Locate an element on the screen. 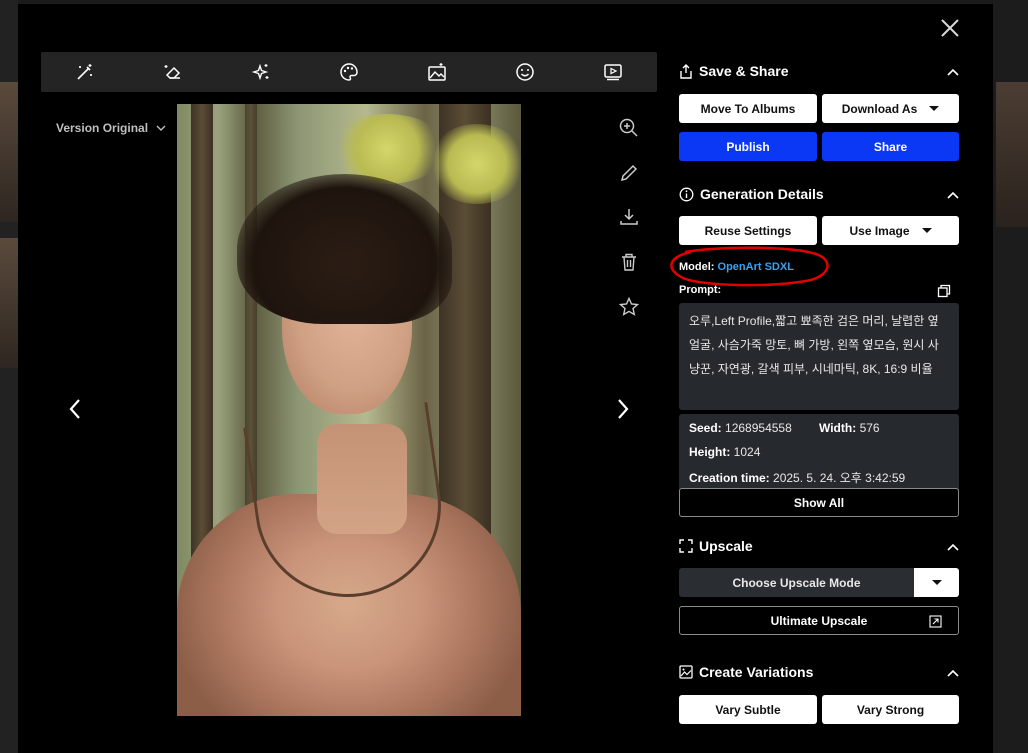  chevron-down-icon is located at coordinates (161, 128).